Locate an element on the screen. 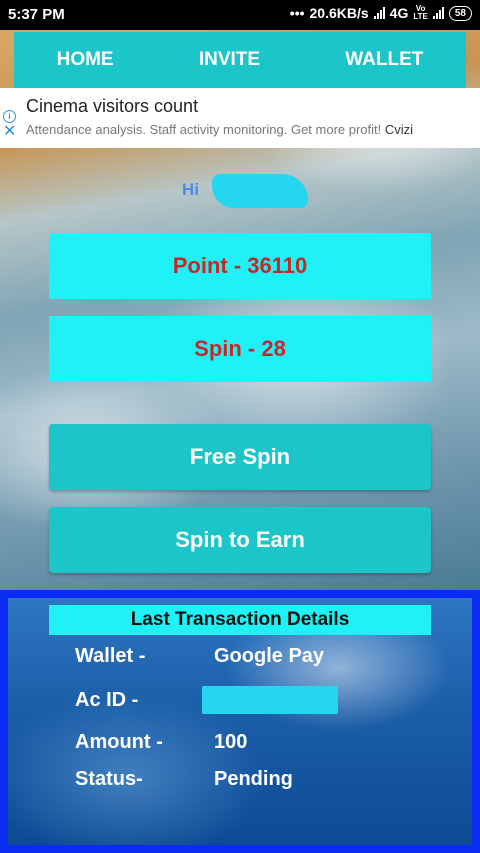 The height and width of the screenshot is (853, 480). username-redacted is located at coordinates (260, 191).